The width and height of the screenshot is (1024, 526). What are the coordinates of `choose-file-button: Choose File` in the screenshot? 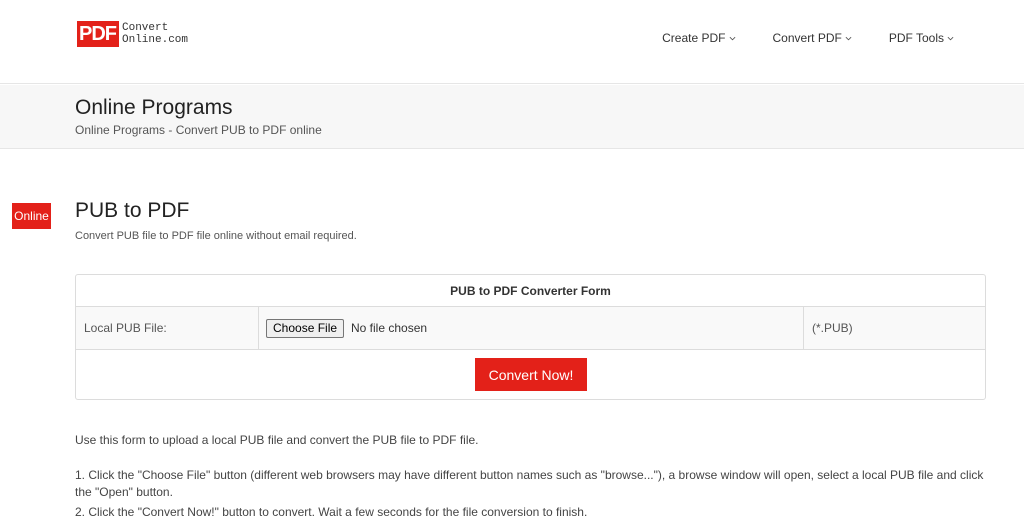 It's located at (305, 328).